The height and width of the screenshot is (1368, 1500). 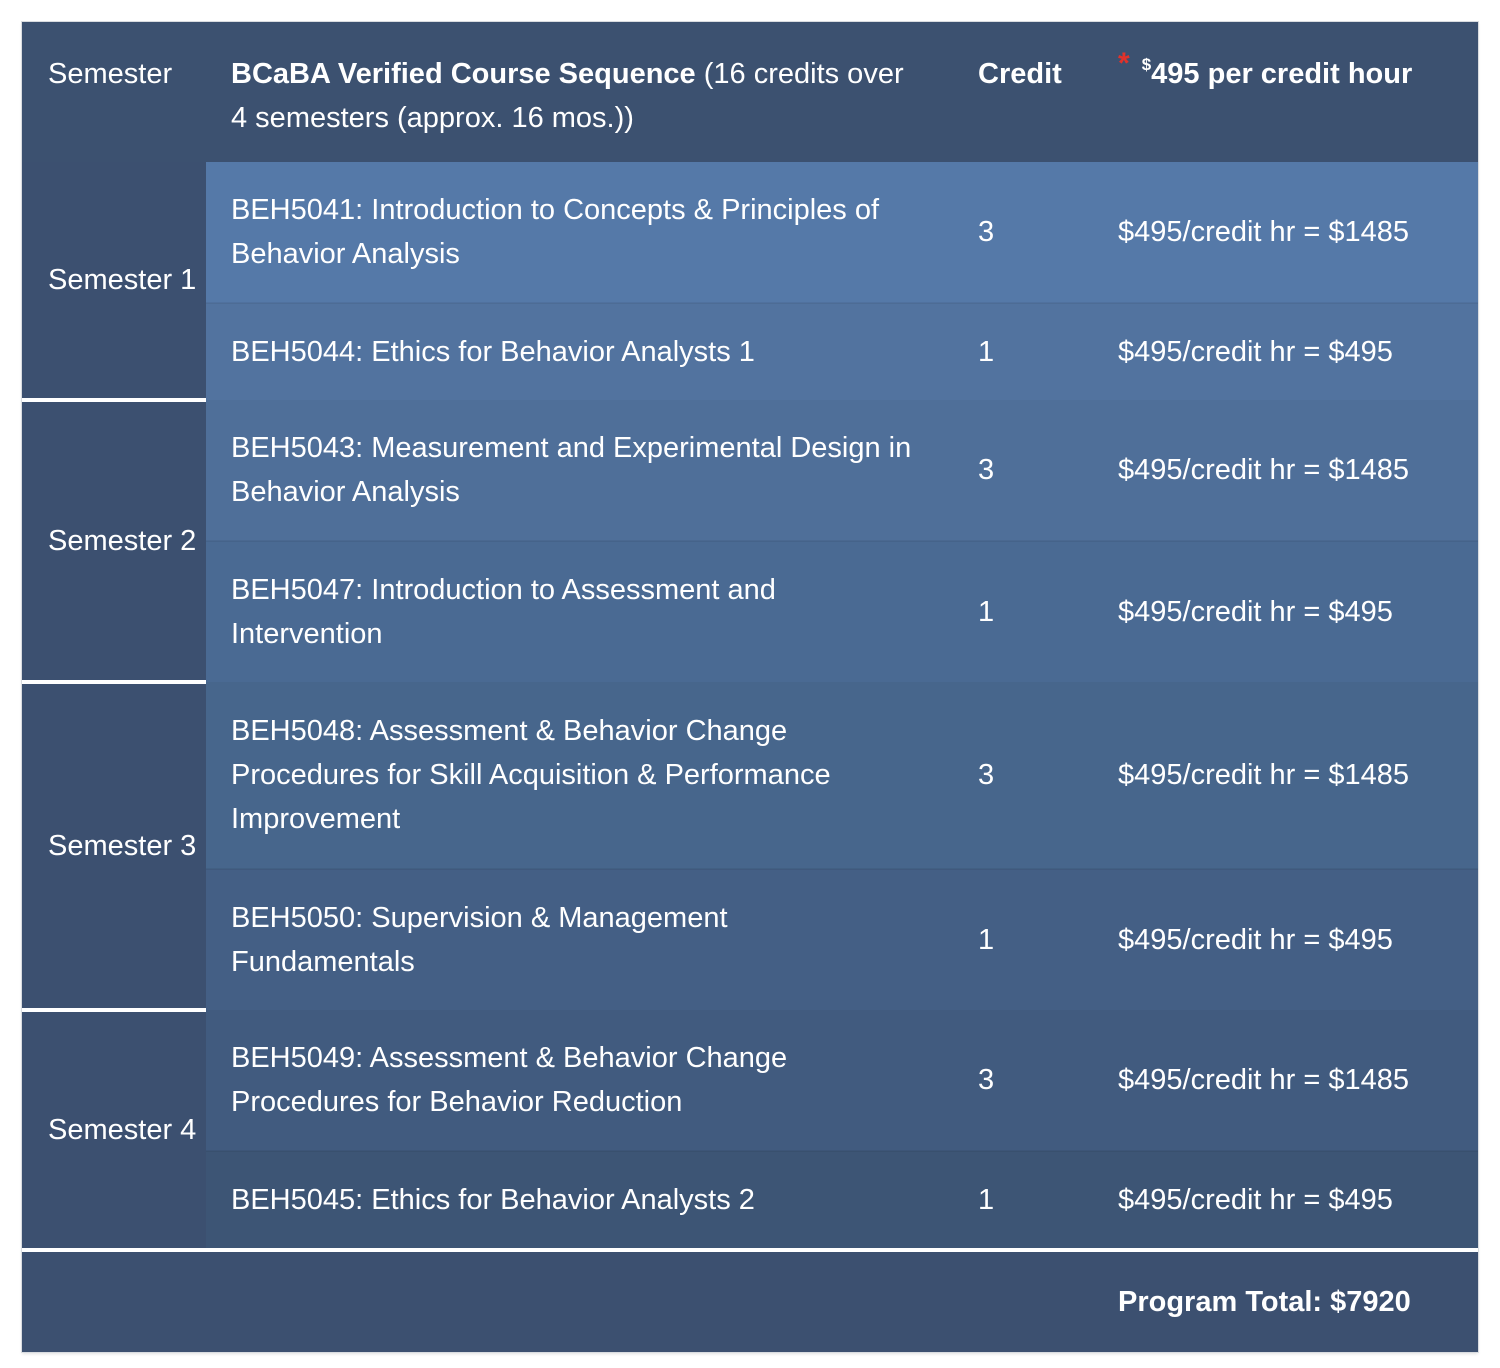 What do you see at coordinates (114, 540) in the screenshot?
I see `semester-label: Semester 2` at bounding box center [114, 540].